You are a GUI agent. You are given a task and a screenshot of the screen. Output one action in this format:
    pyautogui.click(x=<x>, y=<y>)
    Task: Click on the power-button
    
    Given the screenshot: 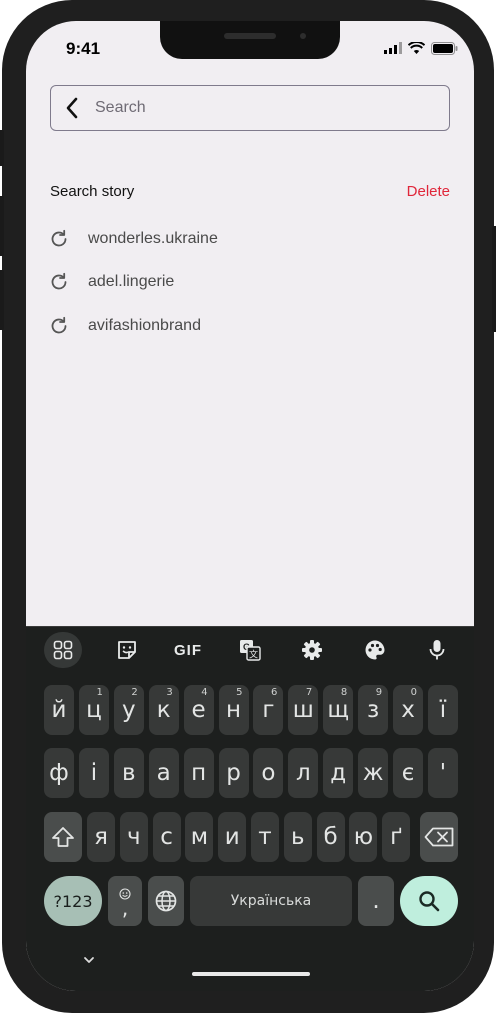 What is the action you would take?
    pyautogui.click(x=494, y=279)
    